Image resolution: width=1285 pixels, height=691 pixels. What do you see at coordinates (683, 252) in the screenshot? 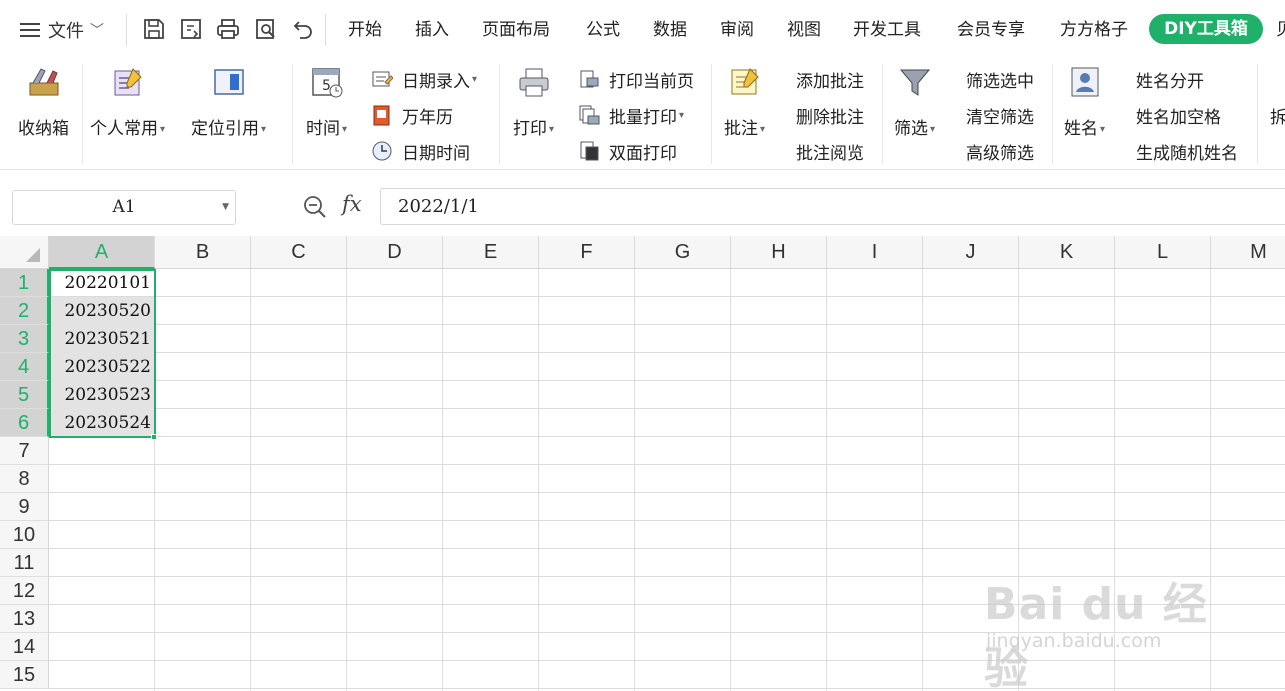
I see `column-header-g: G` at bounding box center [683, 252].